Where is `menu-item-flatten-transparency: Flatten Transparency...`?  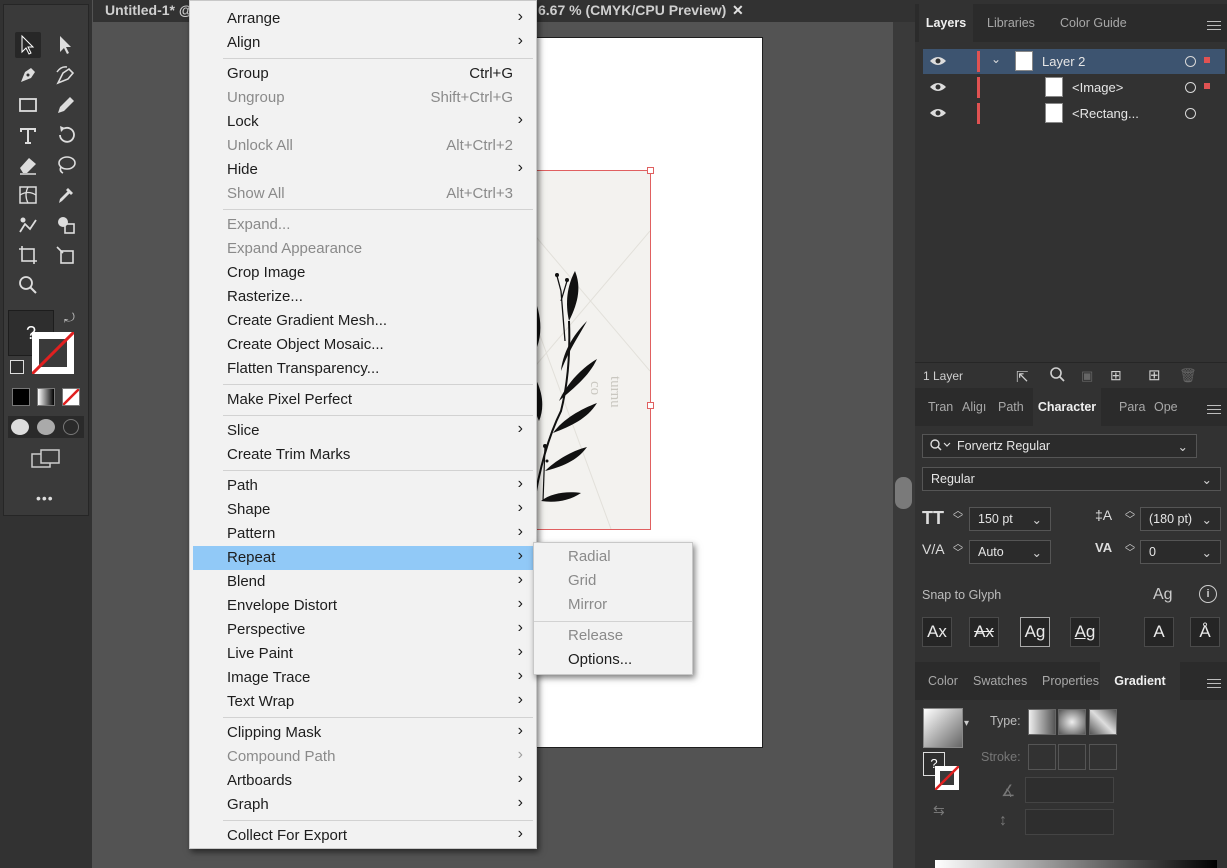 menu-item-flatten-transparency: Flatten Transparency... is located at coordinates (363, 369).